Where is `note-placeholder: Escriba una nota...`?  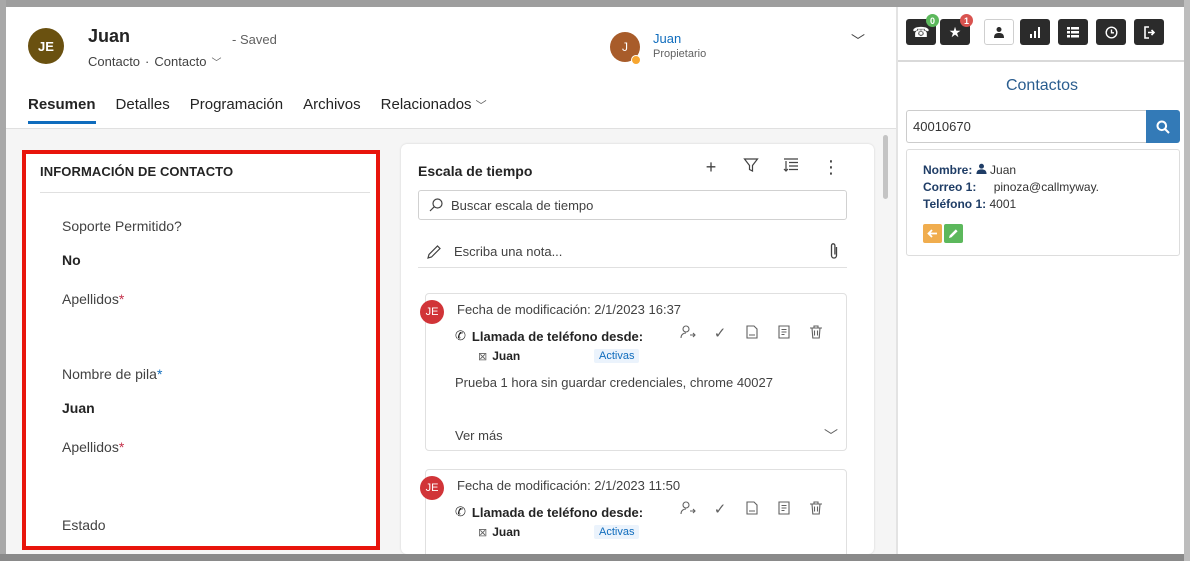 note-placeholder: Escriba una nota... is located at coordinates (508, 251).